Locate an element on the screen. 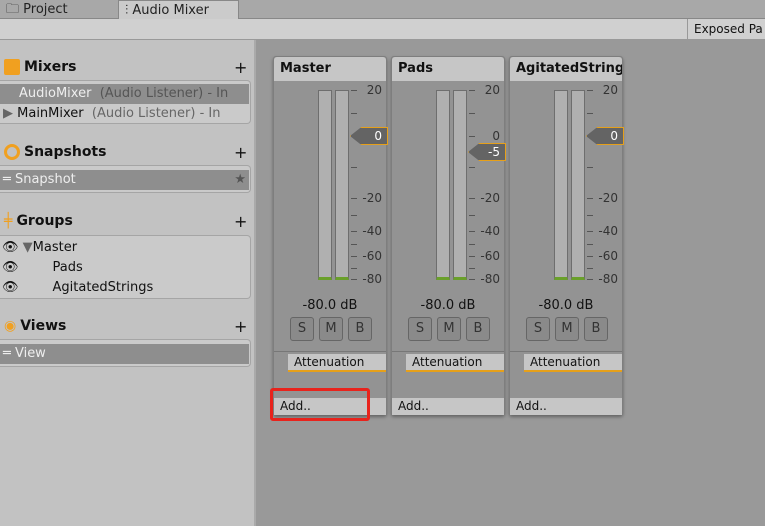 This screenshot has height=526, width=765. volume-fader-handle: -5 is located at coordinates (487, 152).